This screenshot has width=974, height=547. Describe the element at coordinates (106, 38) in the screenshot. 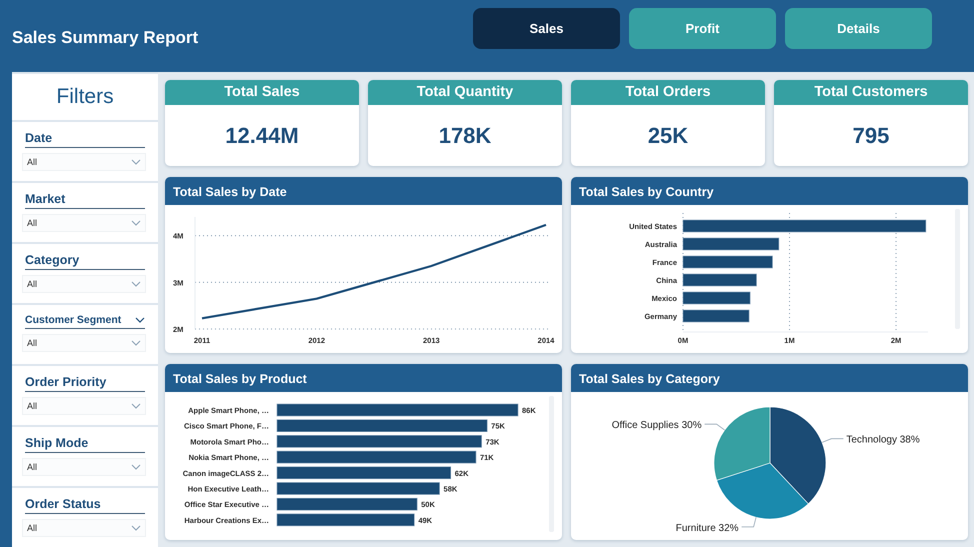

I see `report-title: Sales Summary Report` at that location.